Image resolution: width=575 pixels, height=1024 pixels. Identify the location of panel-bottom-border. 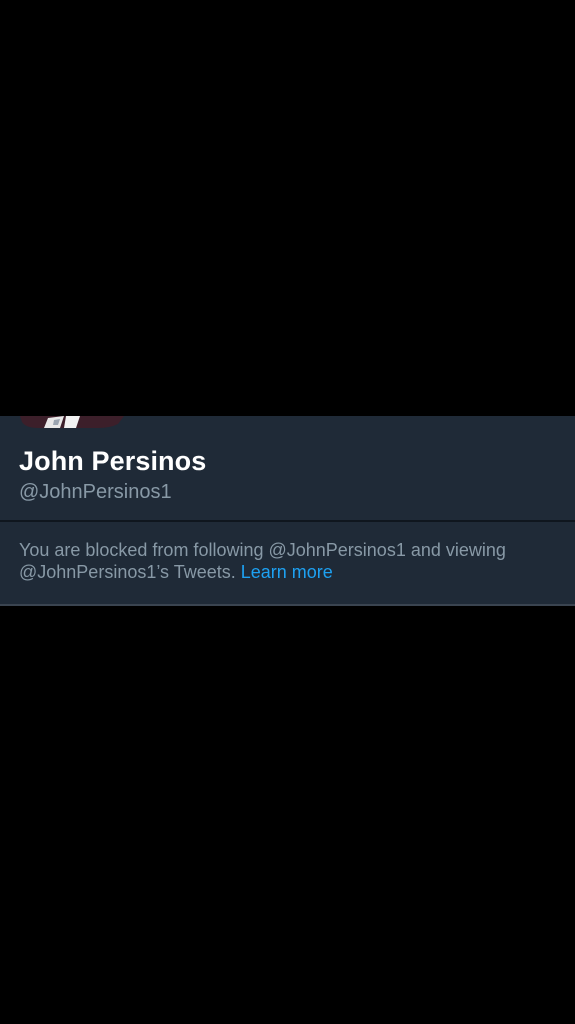
(287, 605).